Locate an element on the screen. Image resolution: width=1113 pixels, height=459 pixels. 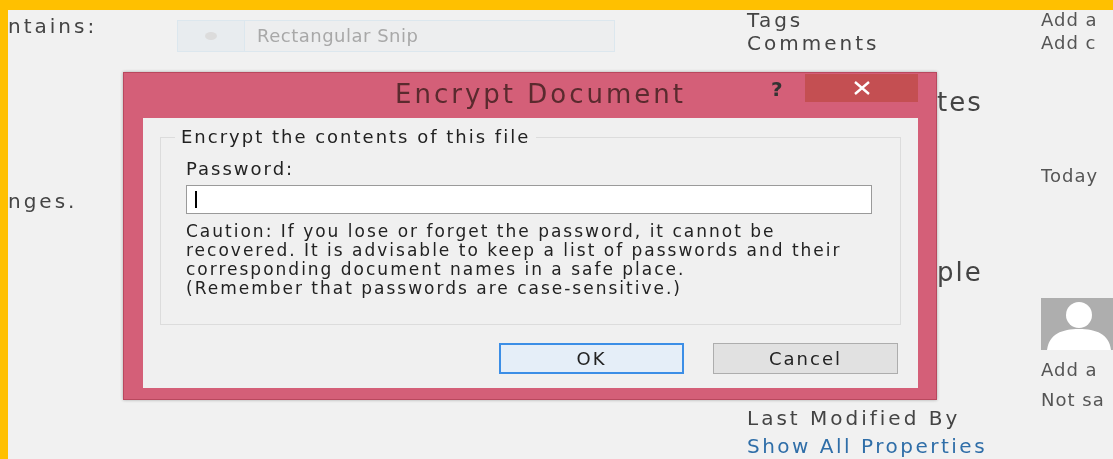
note-text: (Remember that passwords are case-sensitive.) is located at coordinates (434, 288).